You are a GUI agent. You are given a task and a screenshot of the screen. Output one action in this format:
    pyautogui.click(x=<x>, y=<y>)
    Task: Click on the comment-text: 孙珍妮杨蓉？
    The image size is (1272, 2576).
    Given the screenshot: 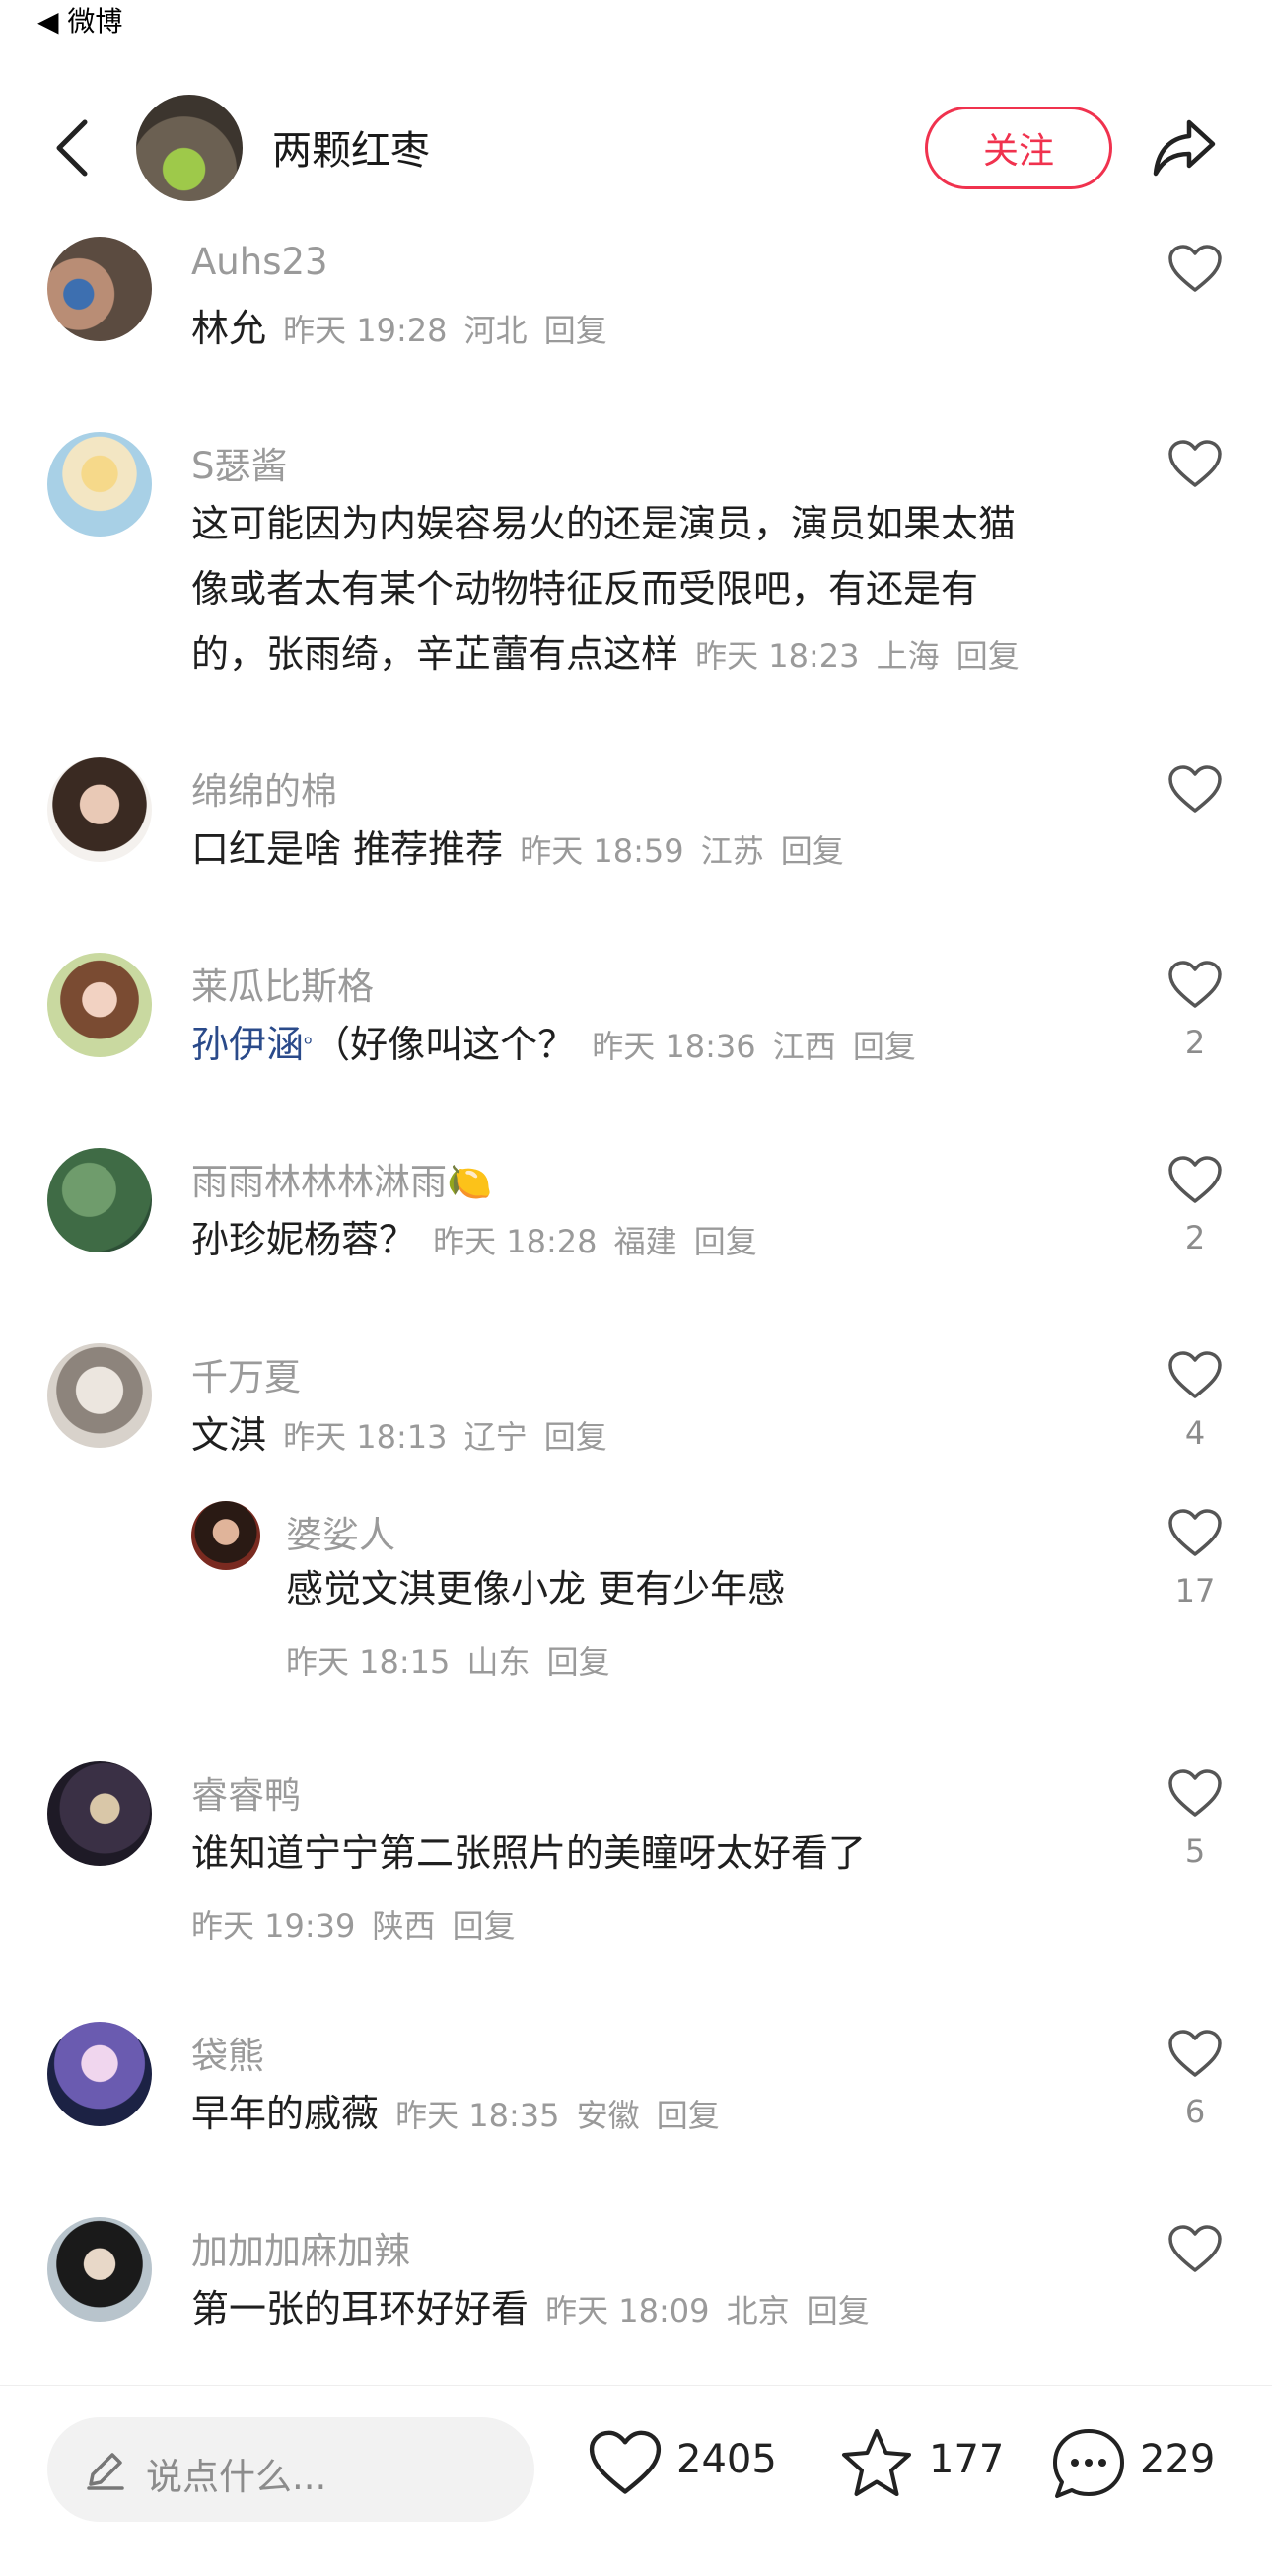 What is the action you would take?
    pyautogui.click(x=304, y=1239)
    